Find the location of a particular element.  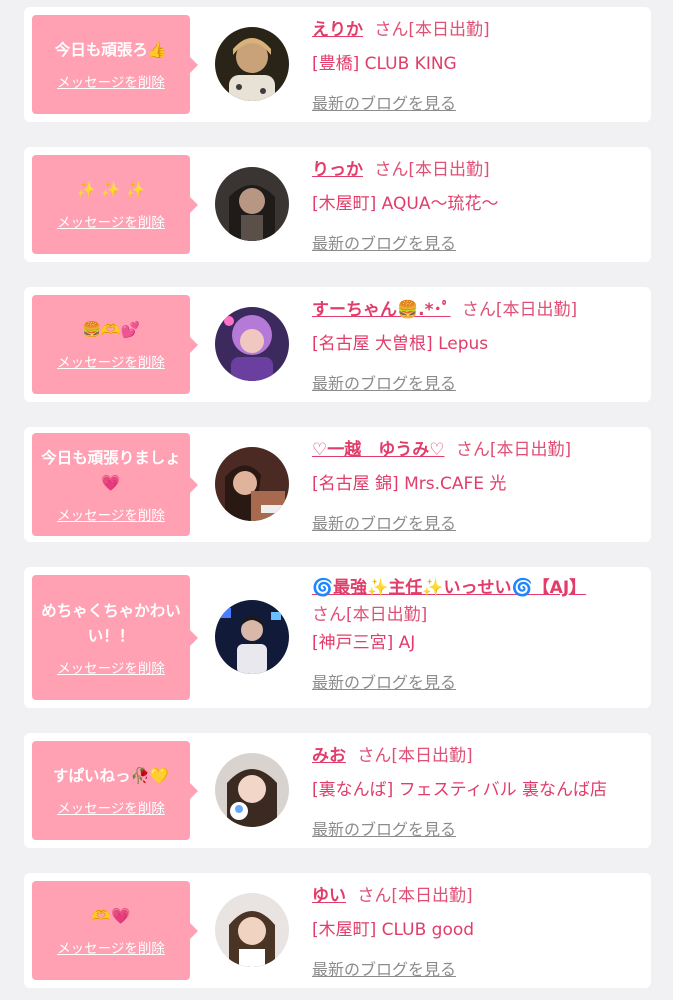

cast-name-link: すーちゃん🍔.*･ﾟ is located at coordinates (381, 310).